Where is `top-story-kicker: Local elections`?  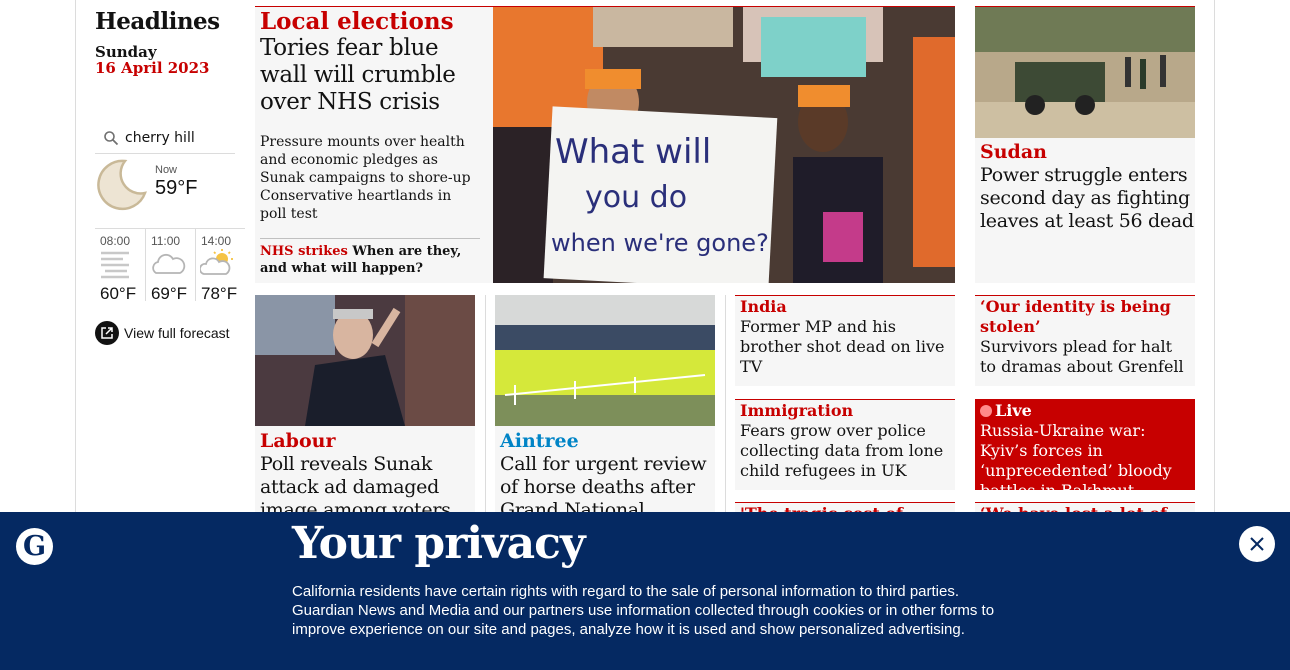
top-story-kicker: Local elections is located at coordinates (357, 21).